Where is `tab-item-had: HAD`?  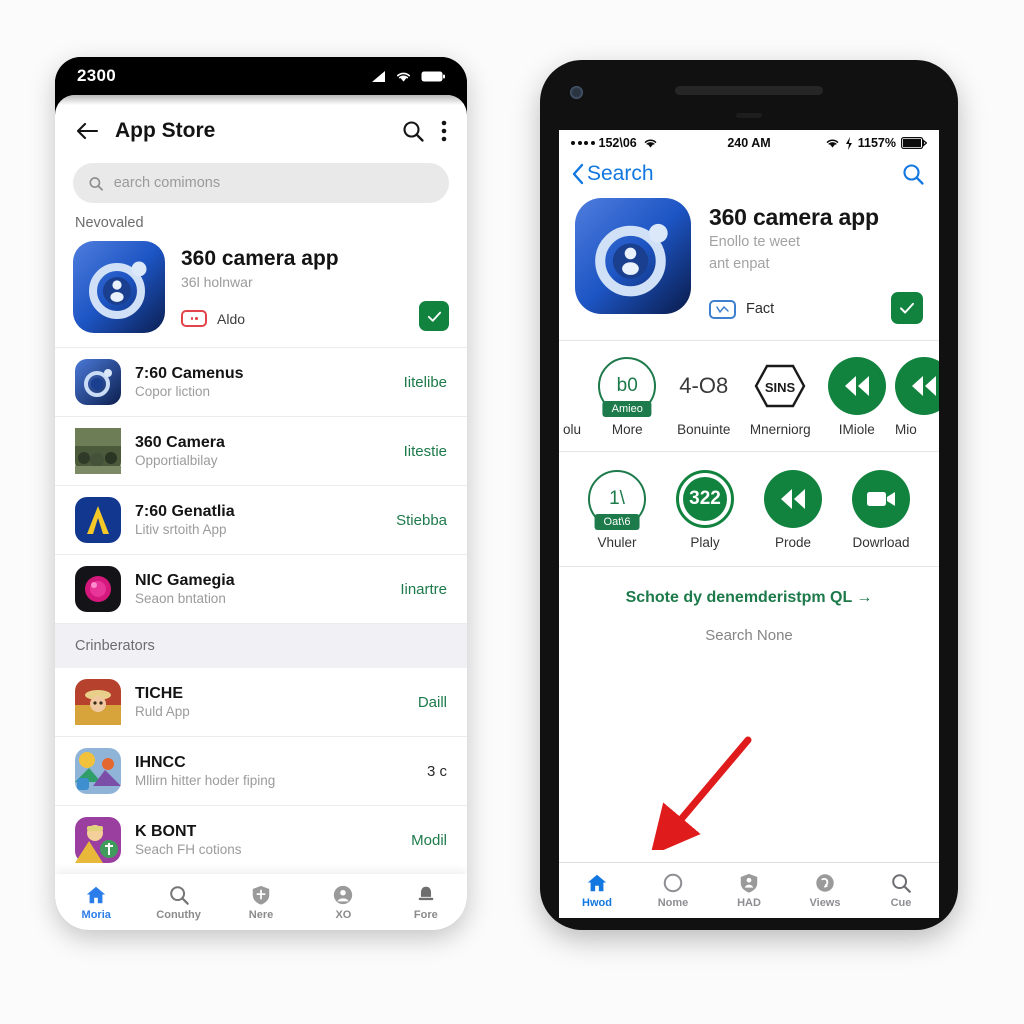
tab-item-had: HAD is located at coordinates (749, 890).